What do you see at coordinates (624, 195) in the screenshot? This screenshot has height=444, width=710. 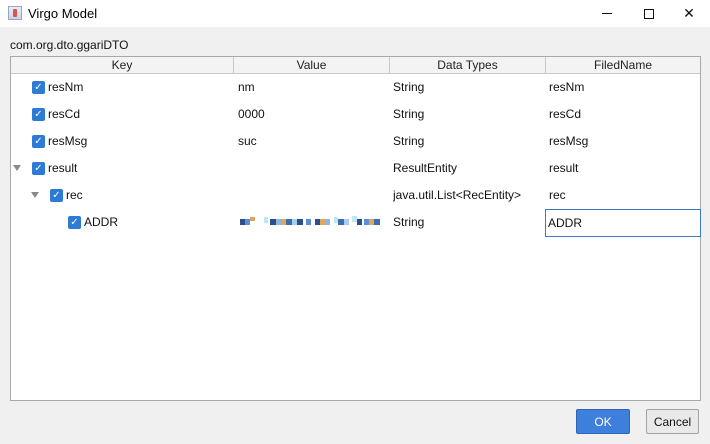 I see `filed-name-cell: rec` at bounding box center [624, 195].